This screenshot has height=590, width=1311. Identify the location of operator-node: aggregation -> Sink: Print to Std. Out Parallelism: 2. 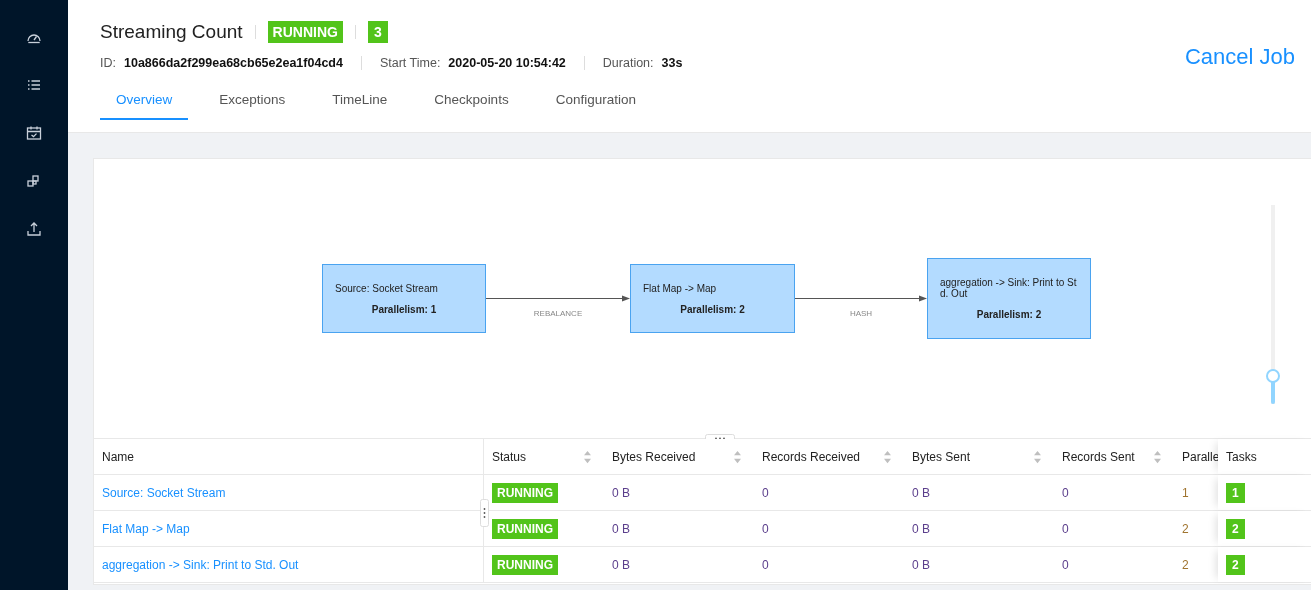
(1009, 298).